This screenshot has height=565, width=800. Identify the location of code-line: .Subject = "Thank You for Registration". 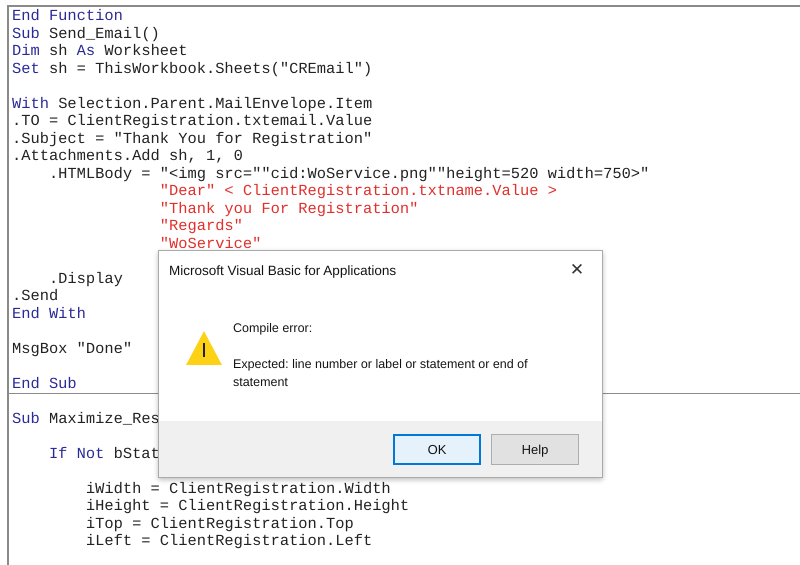
(191, 139).